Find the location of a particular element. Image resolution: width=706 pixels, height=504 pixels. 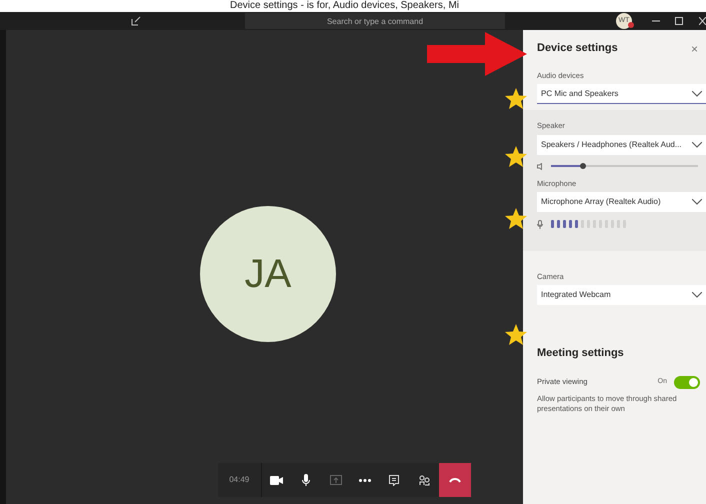

camera-icon is located at coordinates (276, 480).